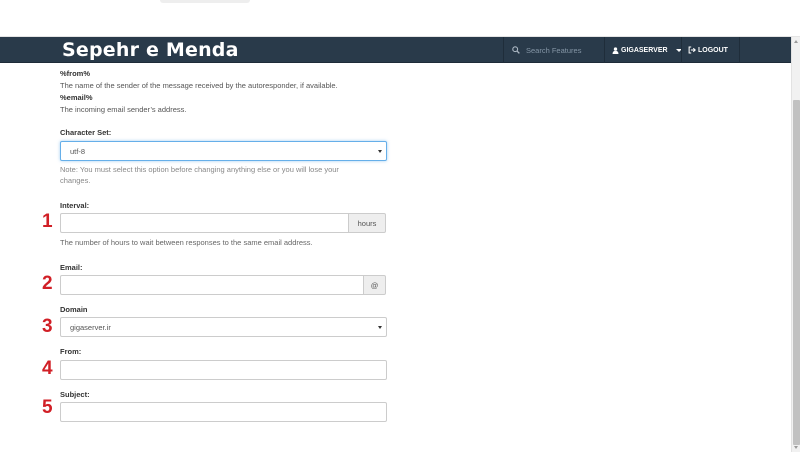 Image resolution: width=800 pixels, height=452 pixels. I want to click on variable-description-email: The incoming email sender’s address., so click(123, 109).